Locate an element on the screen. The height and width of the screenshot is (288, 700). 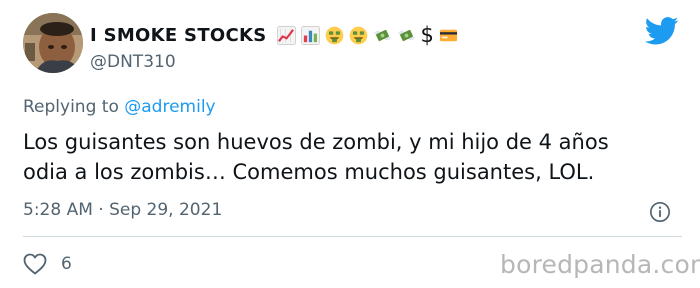
chart-increasing-icon is located at coordinates (286, 35).